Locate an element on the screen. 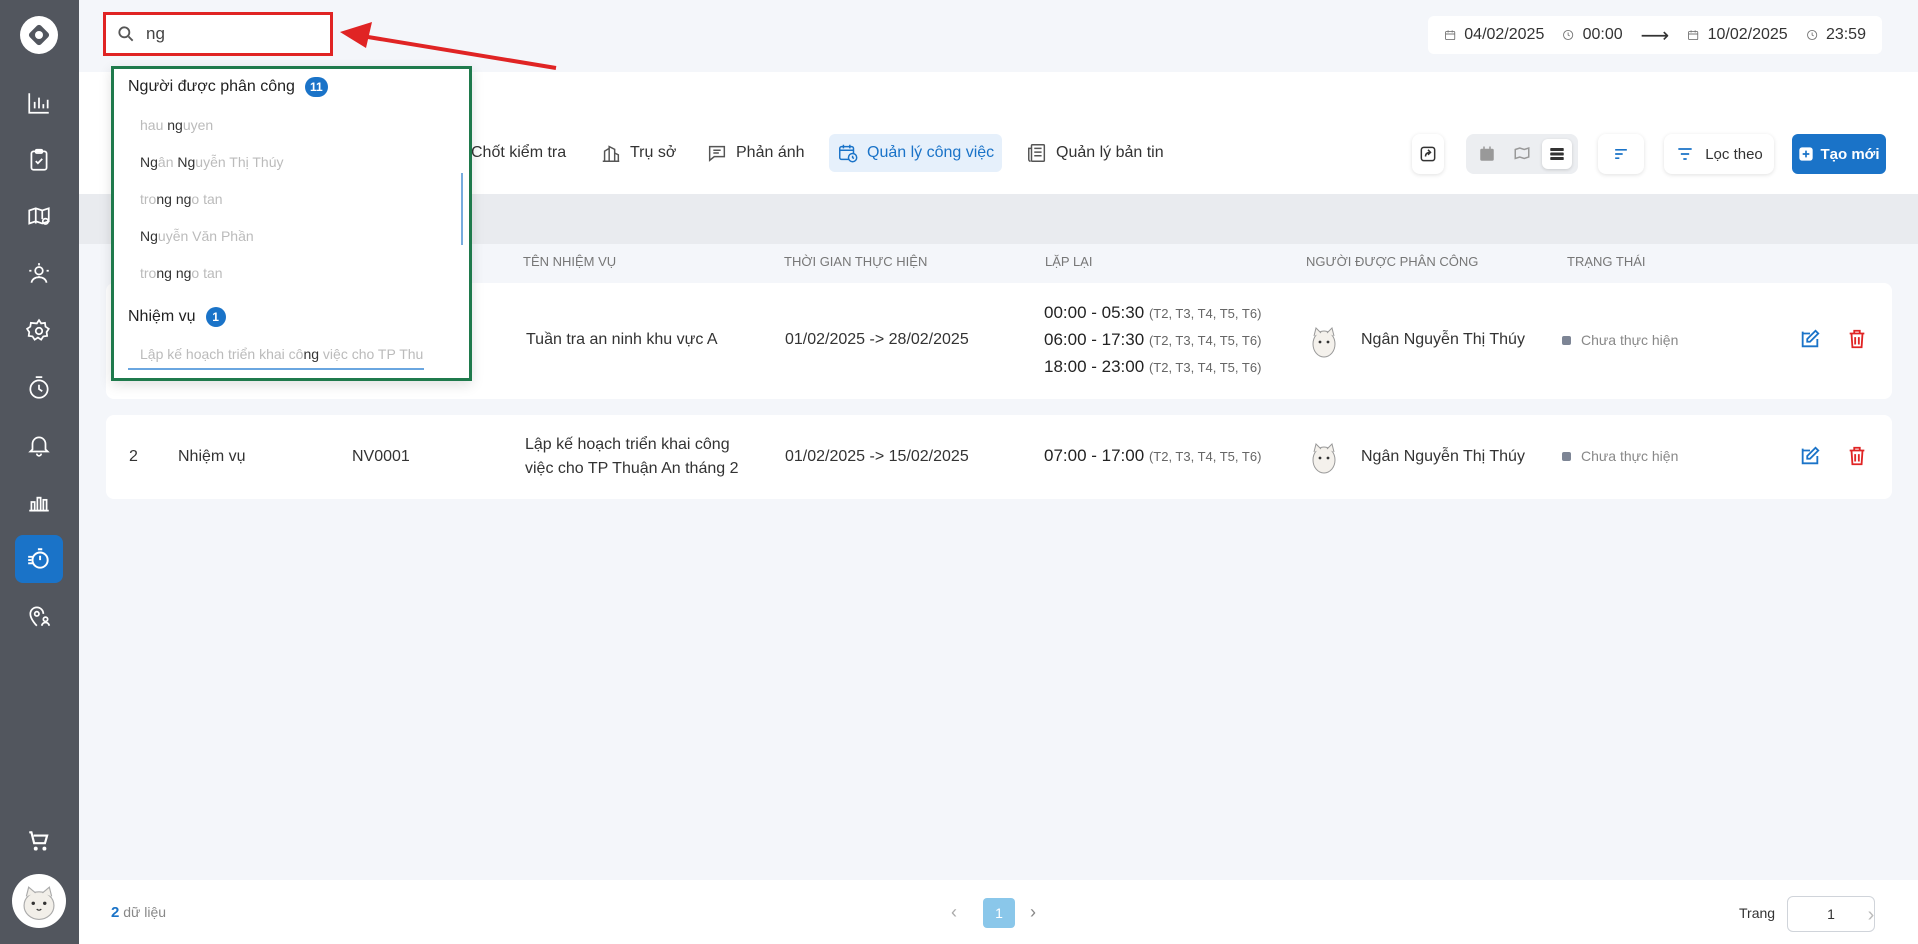  dashboard-chart-icon is located at coordinates (39, 103).